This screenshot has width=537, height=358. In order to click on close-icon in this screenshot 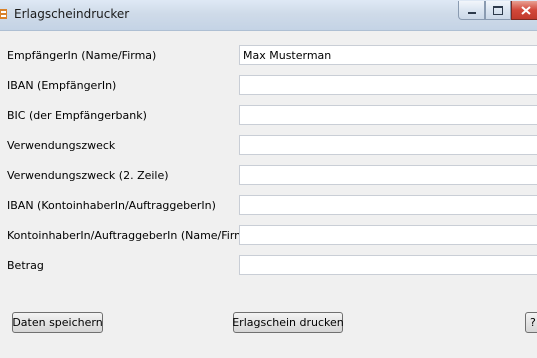, I will do `click(526, 10)`.